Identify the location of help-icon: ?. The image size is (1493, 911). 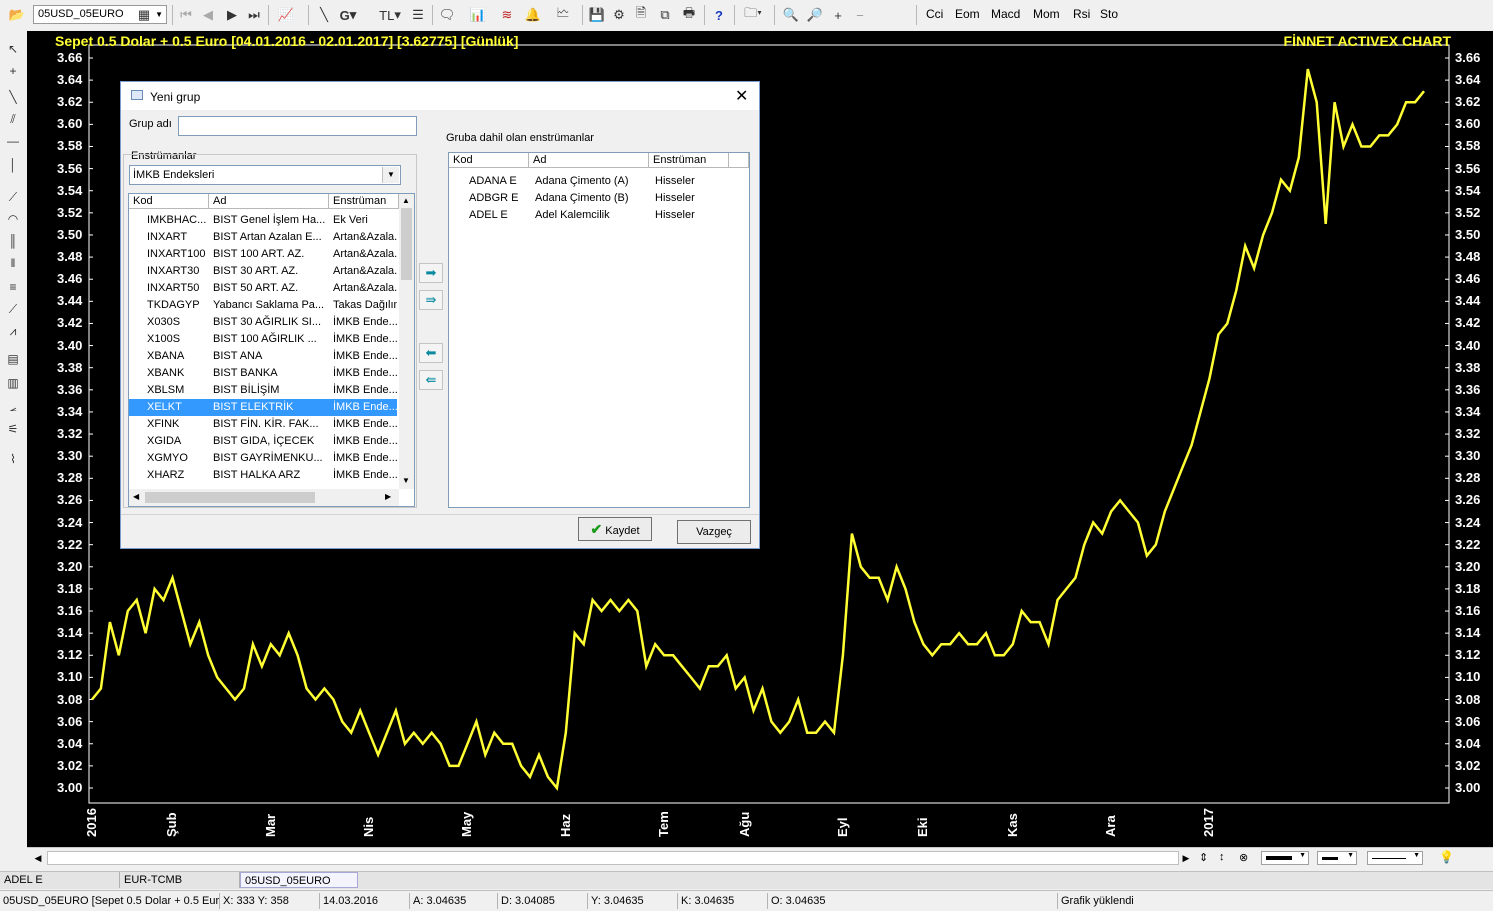
(719, 15).